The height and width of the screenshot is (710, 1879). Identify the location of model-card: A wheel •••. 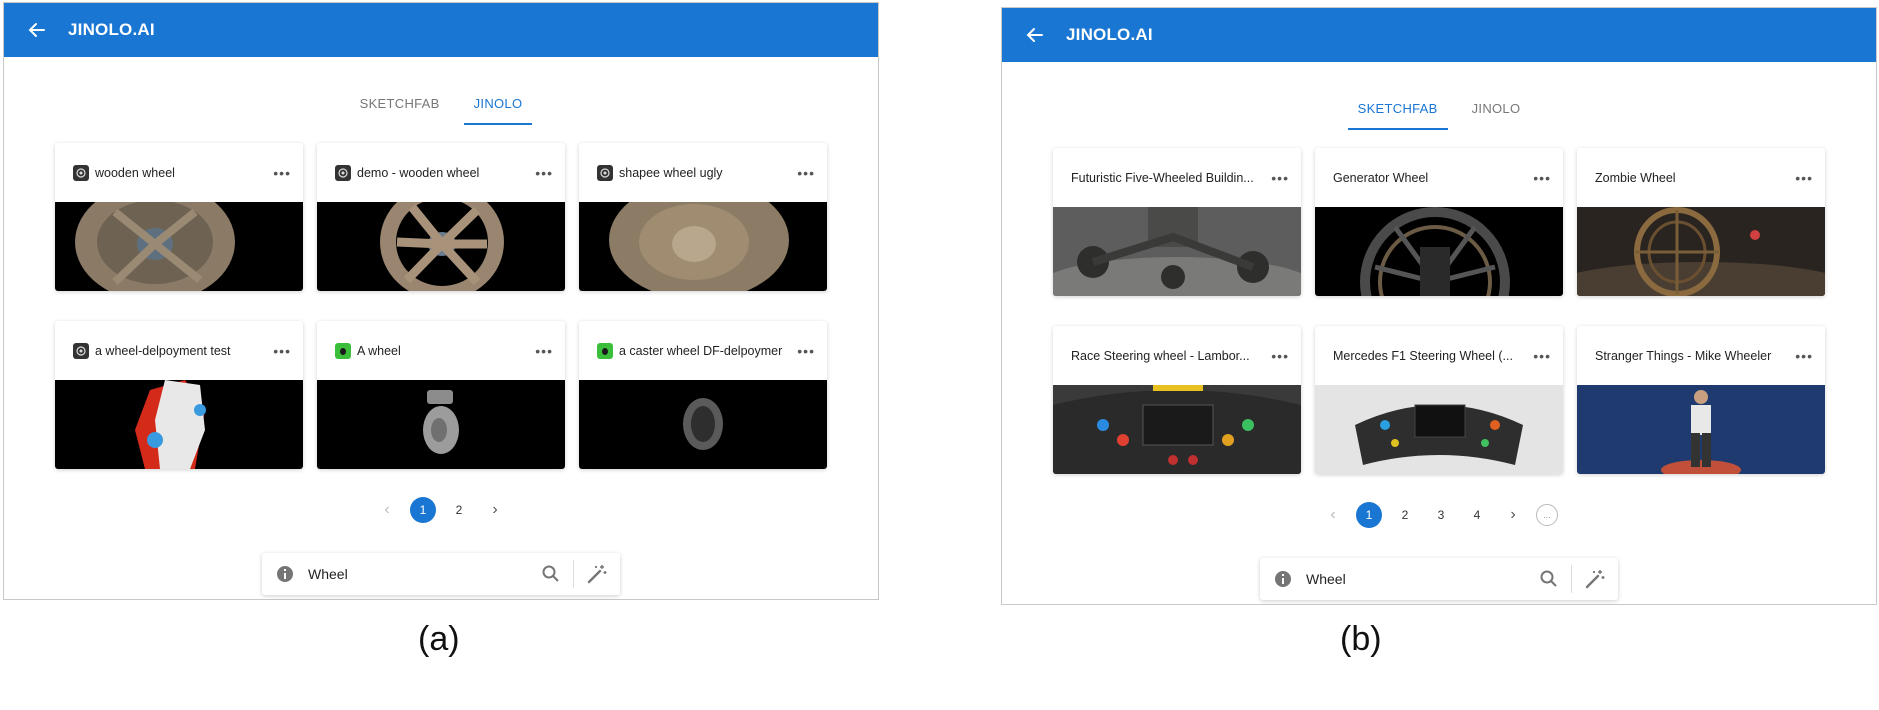
(441, 395).